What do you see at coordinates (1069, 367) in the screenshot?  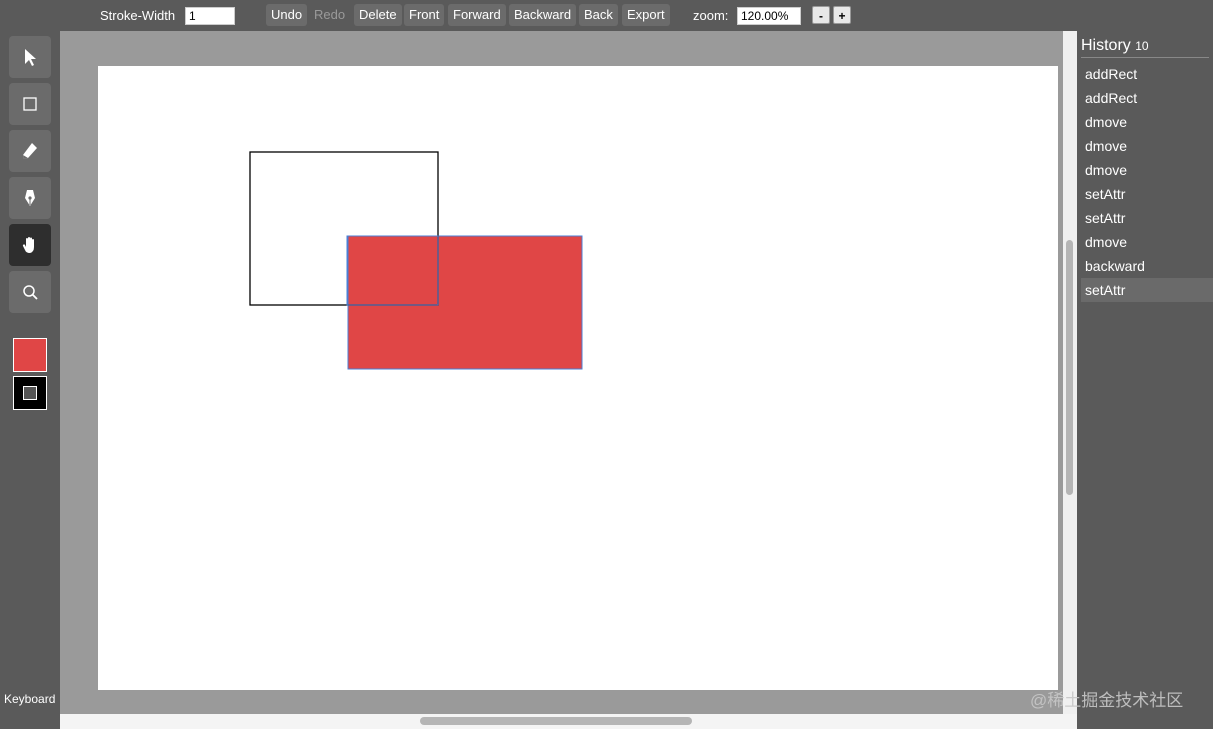 I see `vertical-scrollbar-thumb` at bounding box center [1069, 367].